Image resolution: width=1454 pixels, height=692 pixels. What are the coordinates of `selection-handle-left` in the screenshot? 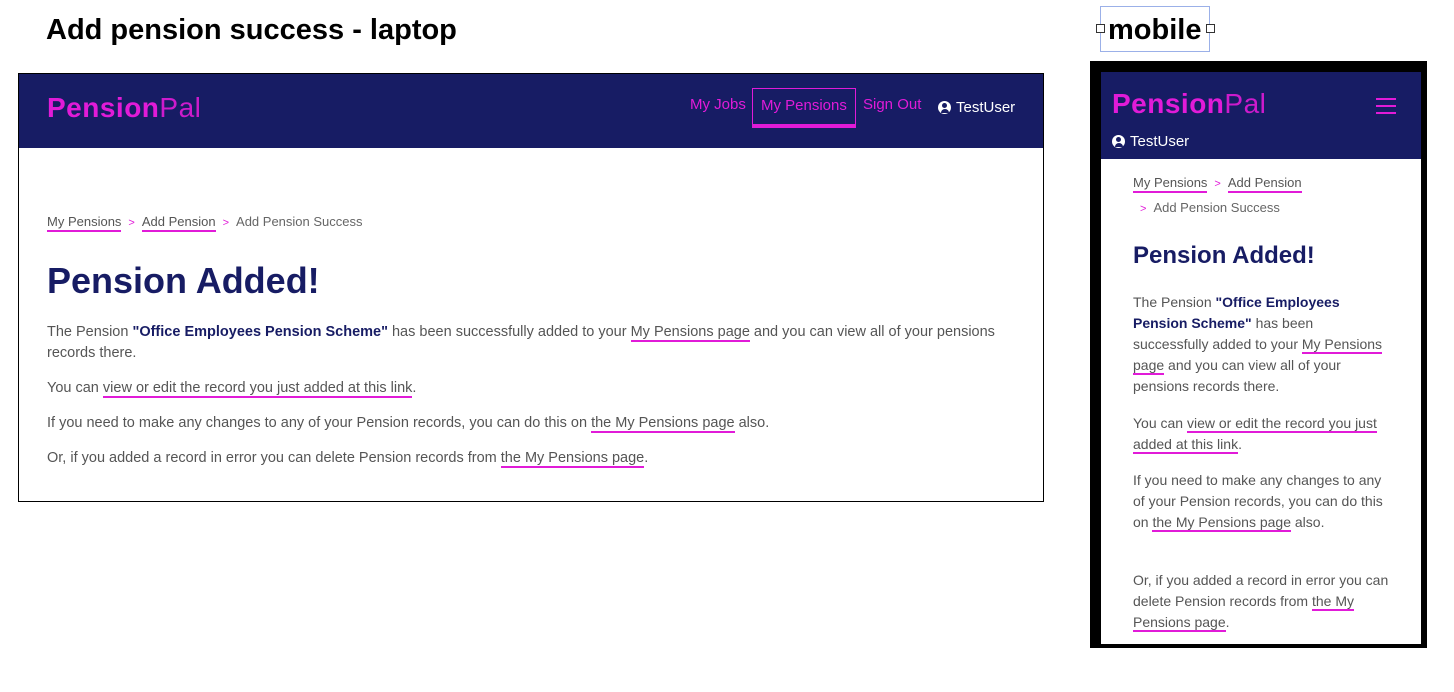 It's located at (1100, 28).